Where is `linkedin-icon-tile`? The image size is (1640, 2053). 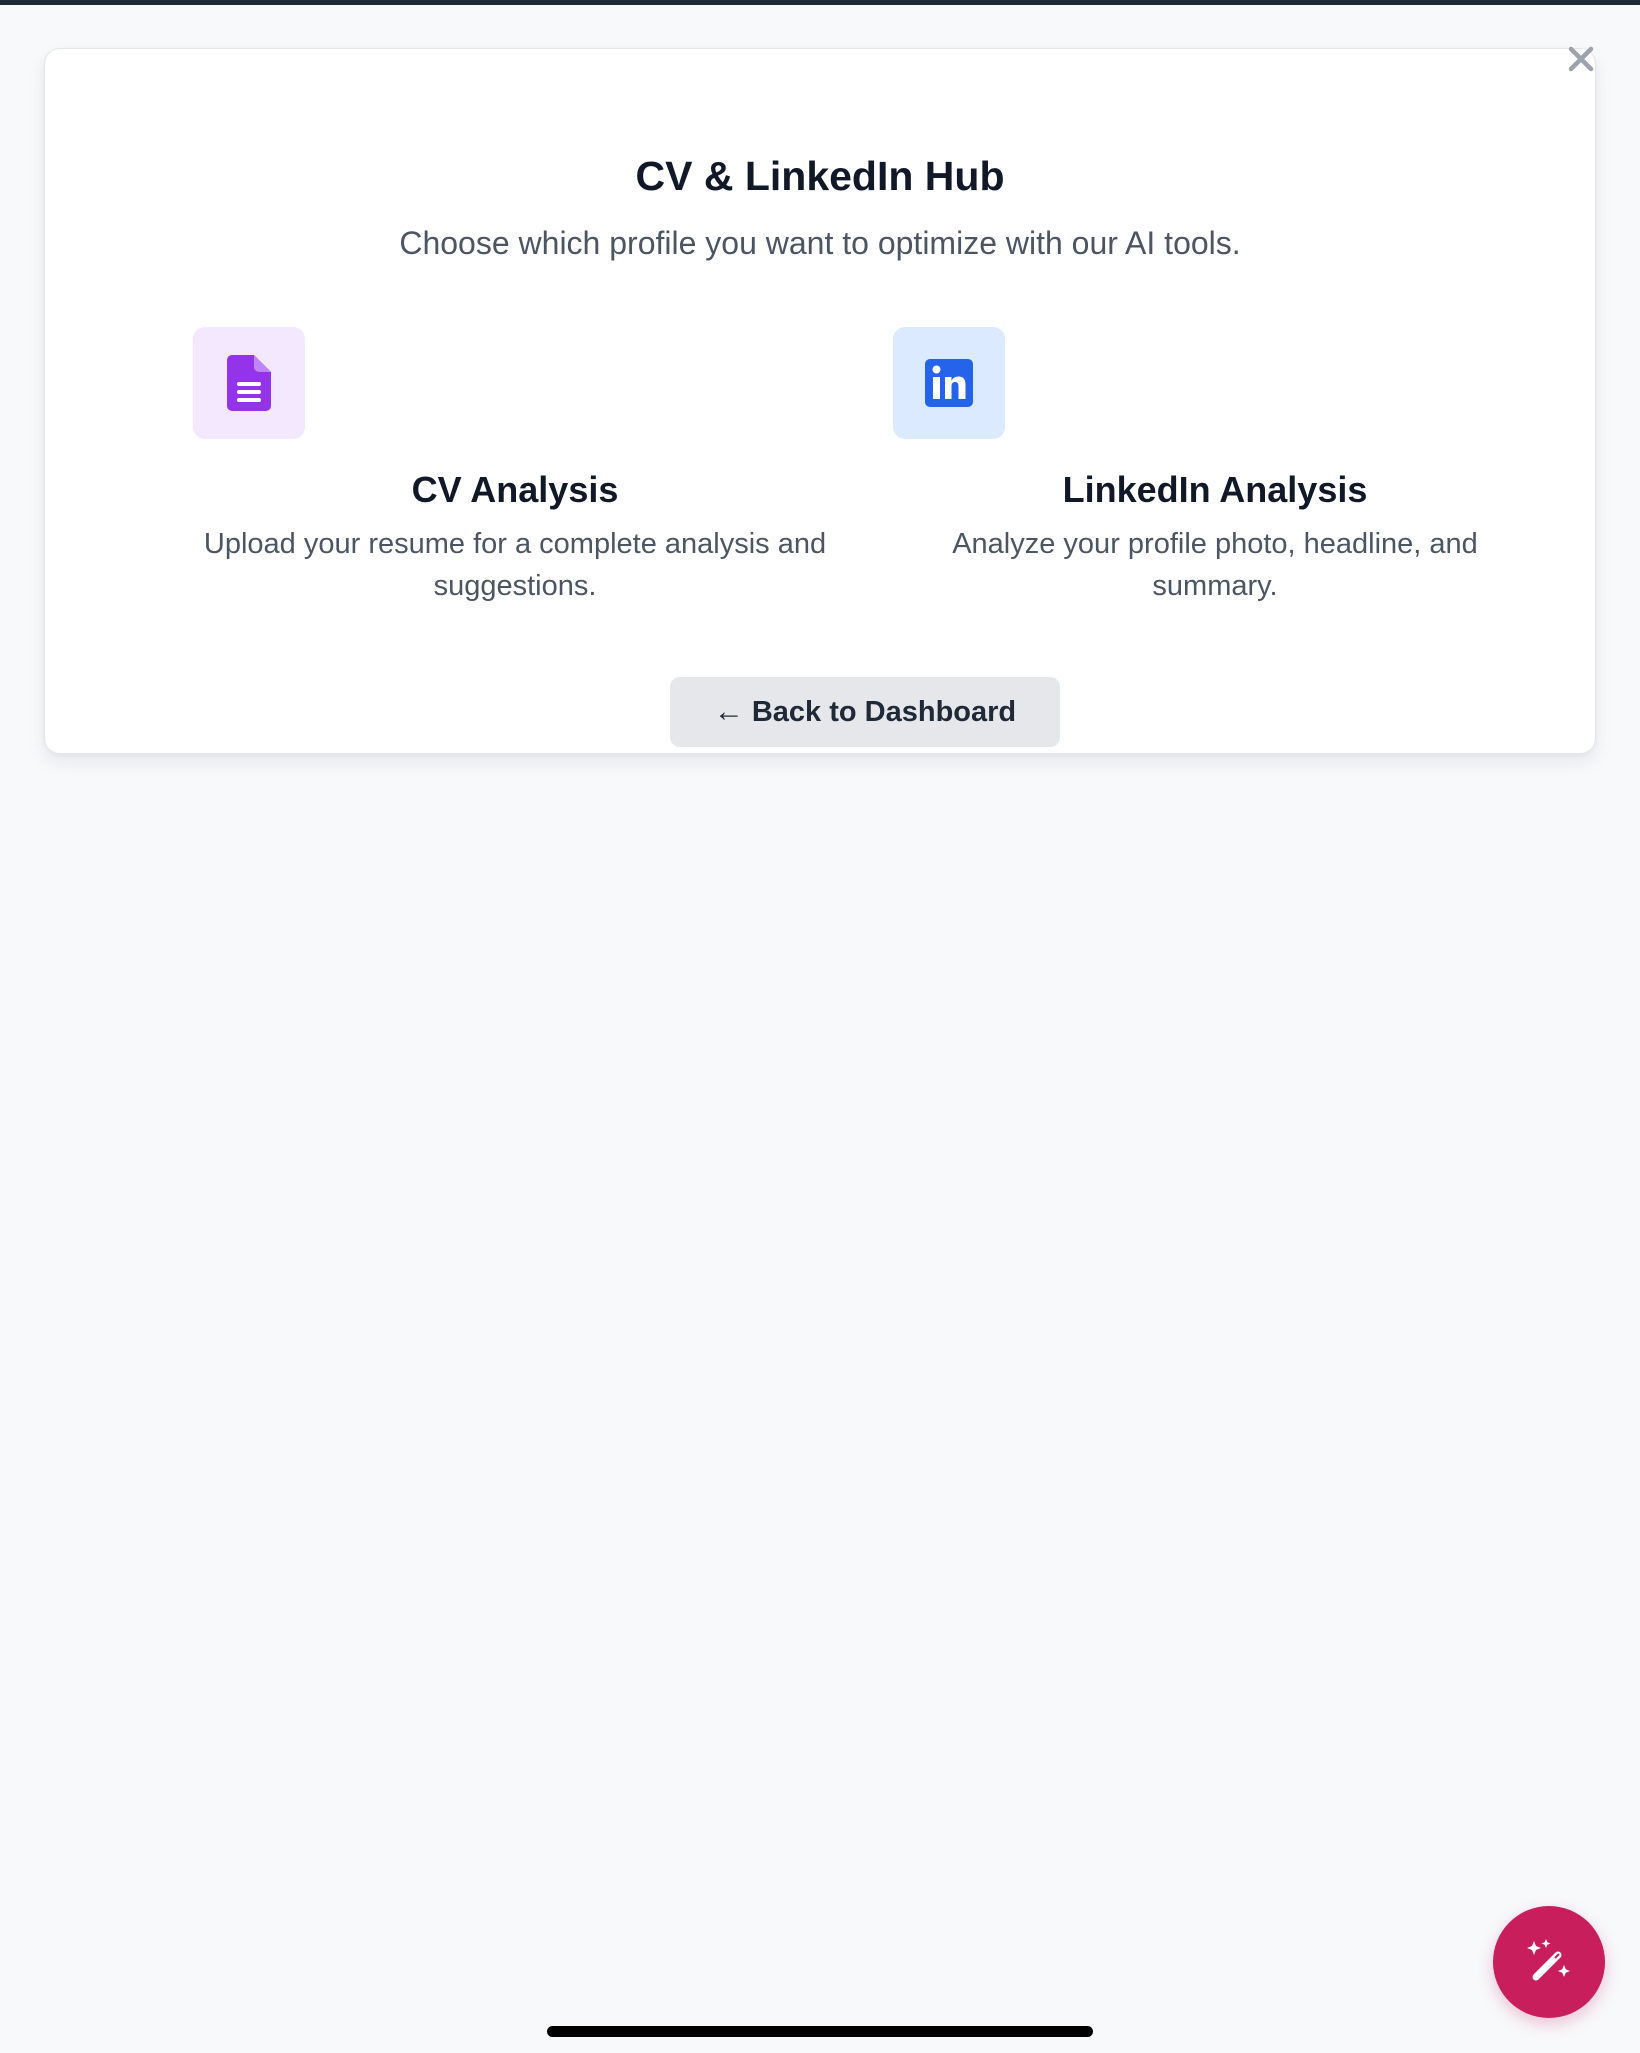
linkedin-icon-tile is located at coordinates (949, 383).